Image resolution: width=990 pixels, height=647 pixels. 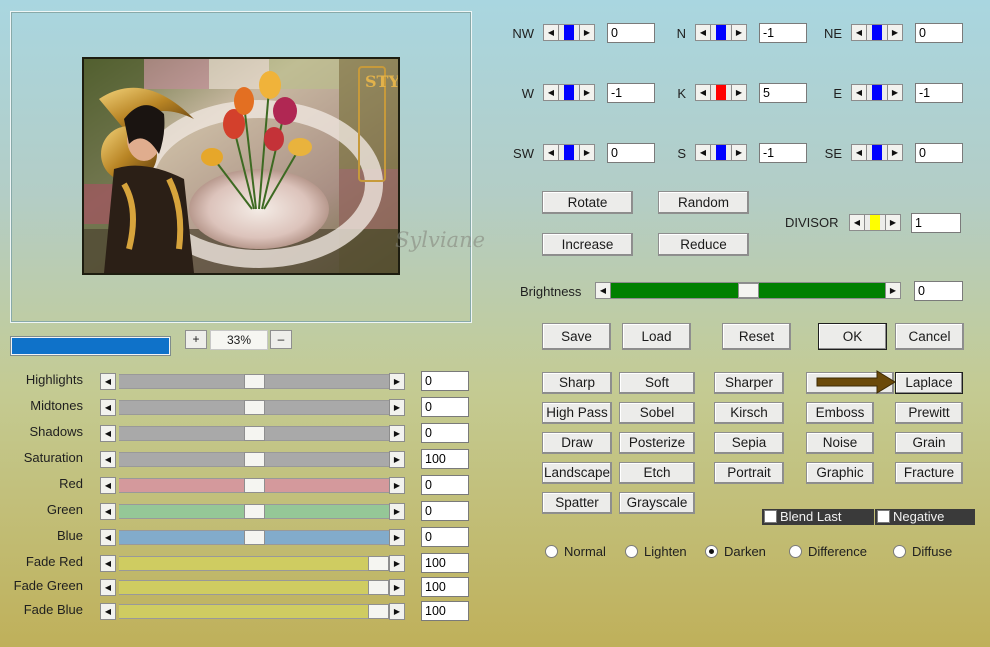 What do you see at coordinates (587, 244) in the screenshot?
I see `increase-button: Increase` at bounding box center [587, 244].